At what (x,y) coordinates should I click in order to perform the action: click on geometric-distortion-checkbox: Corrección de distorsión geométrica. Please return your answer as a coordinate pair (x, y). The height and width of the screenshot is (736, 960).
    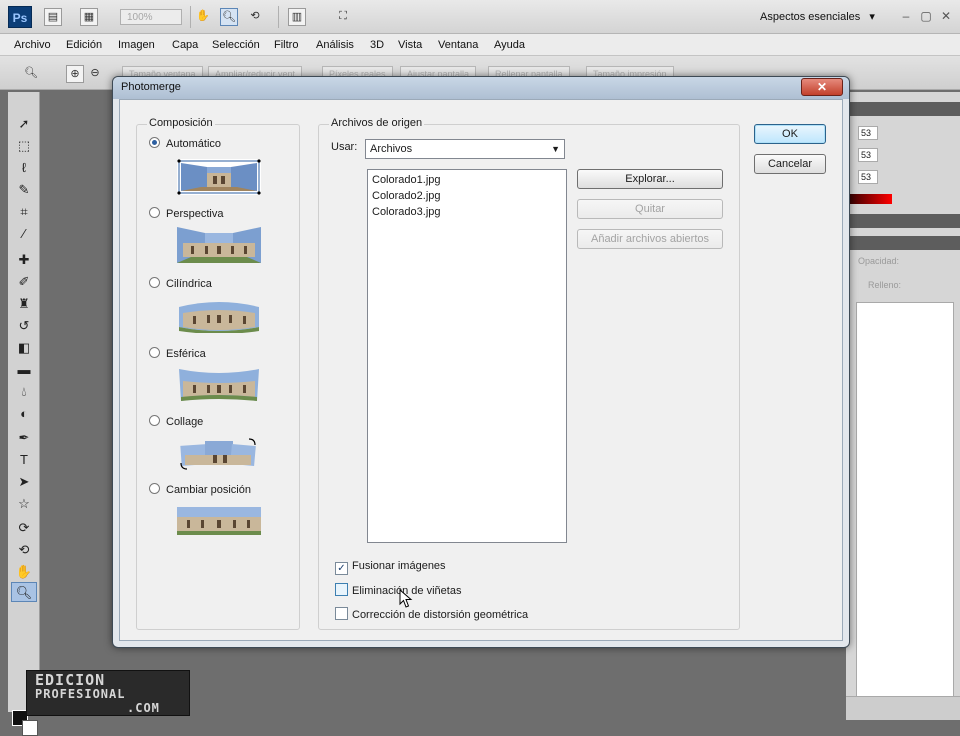
    Looking at the image, I should click on (431, 615).